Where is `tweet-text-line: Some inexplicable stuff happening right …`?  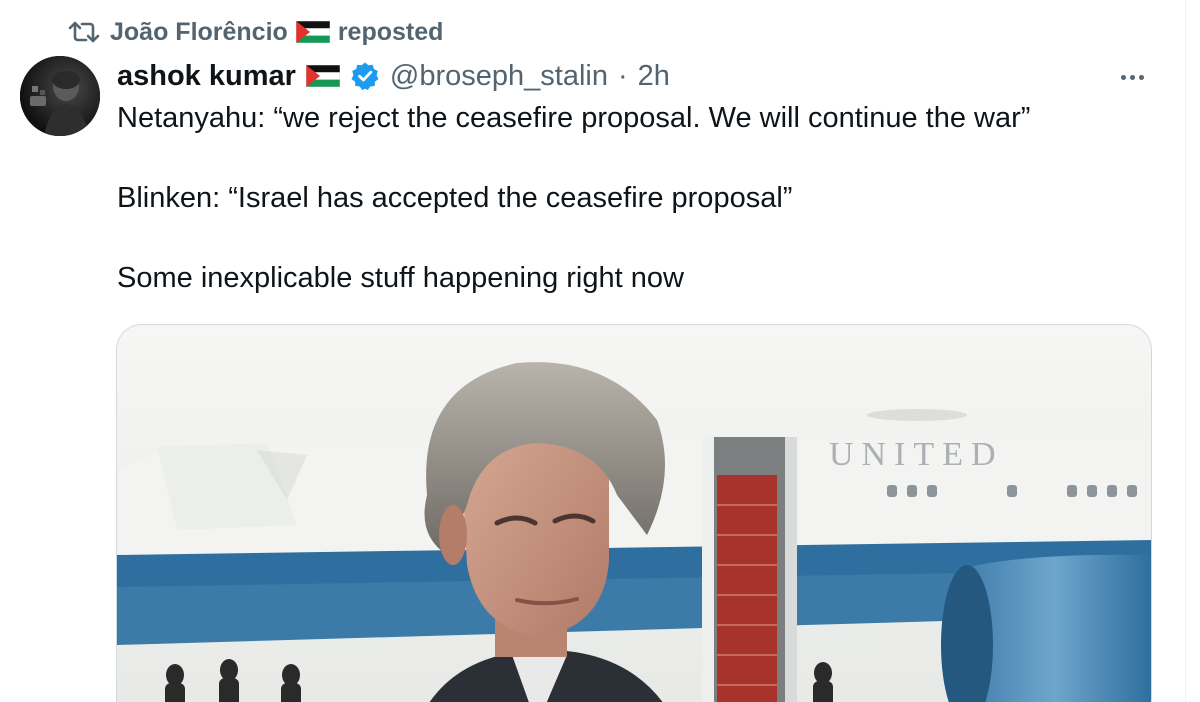
tweet-text-line: Some inexplicable stuff happening right … is located at coordinates (400, 278).